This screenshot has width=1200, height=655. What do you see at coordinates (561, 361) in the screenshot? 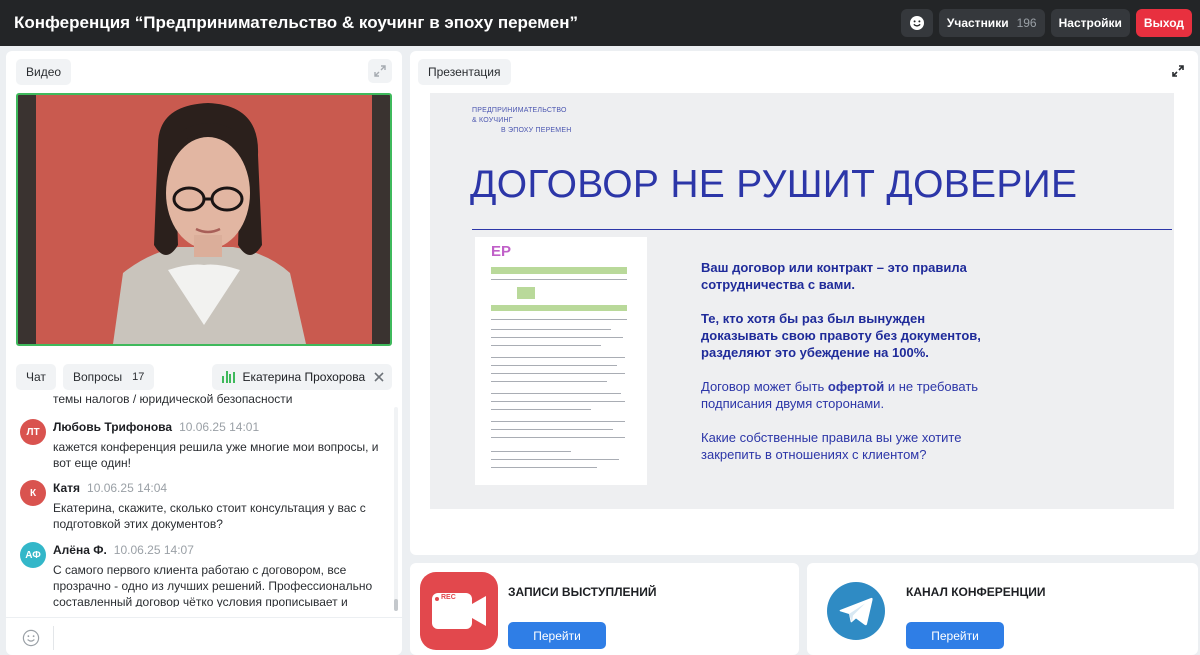
I see `contract-document-image: EP` at bounding box center [561, 361].